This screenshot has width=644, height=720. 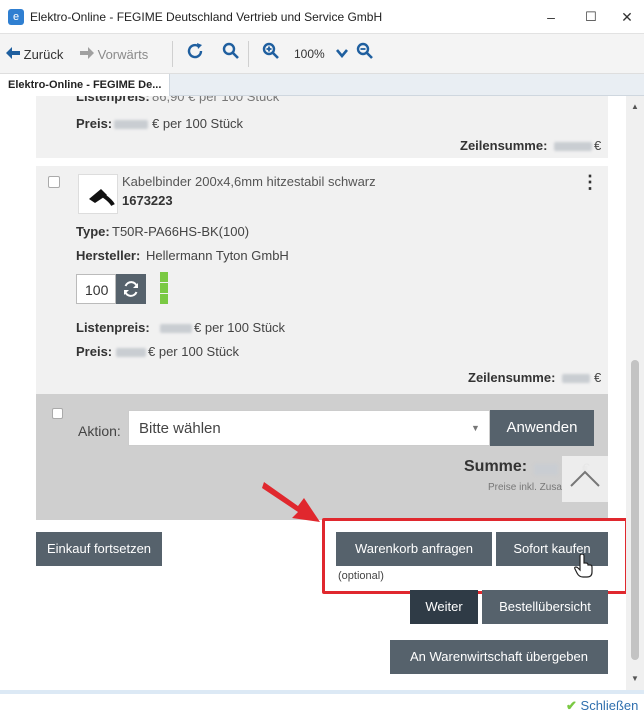 What do you see at coordinates (475, 428) in the screenshot?
I see `chevron-down-icon: ▼` at bounding box center [475, 428].